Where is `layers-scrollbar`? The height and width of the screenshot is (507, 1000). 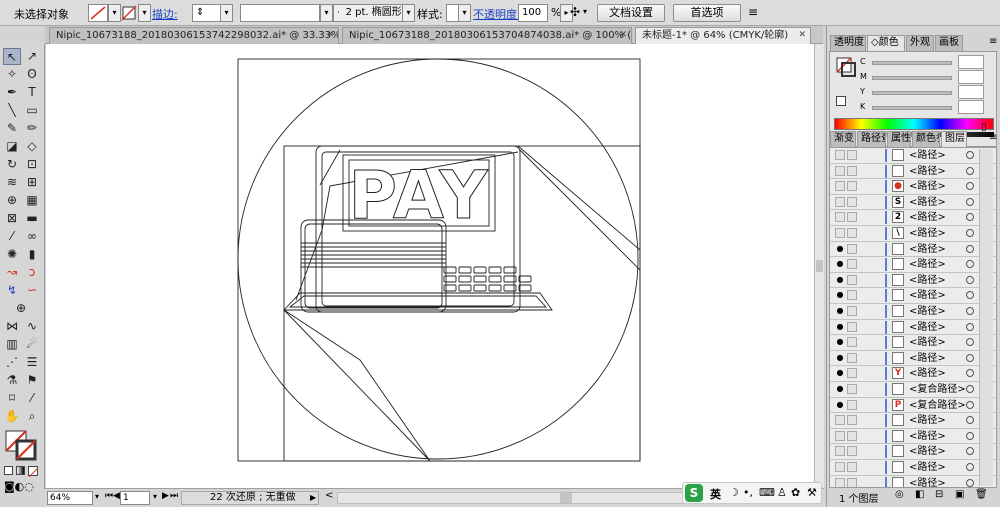
layers-scrollbar is located at coordinates (986, 317).